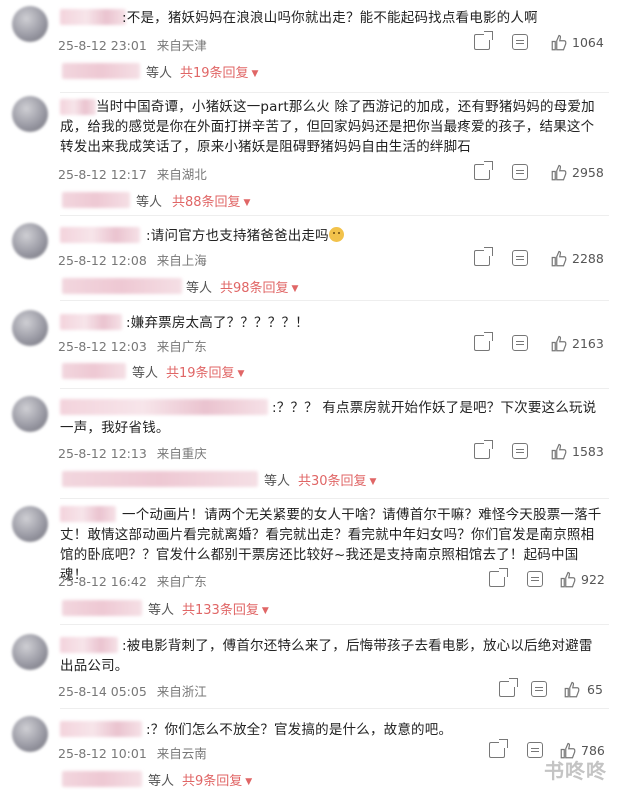 This screenshot has width=621, height=790. I want to click on comment-location: 来自湖北, so click(181, 174).